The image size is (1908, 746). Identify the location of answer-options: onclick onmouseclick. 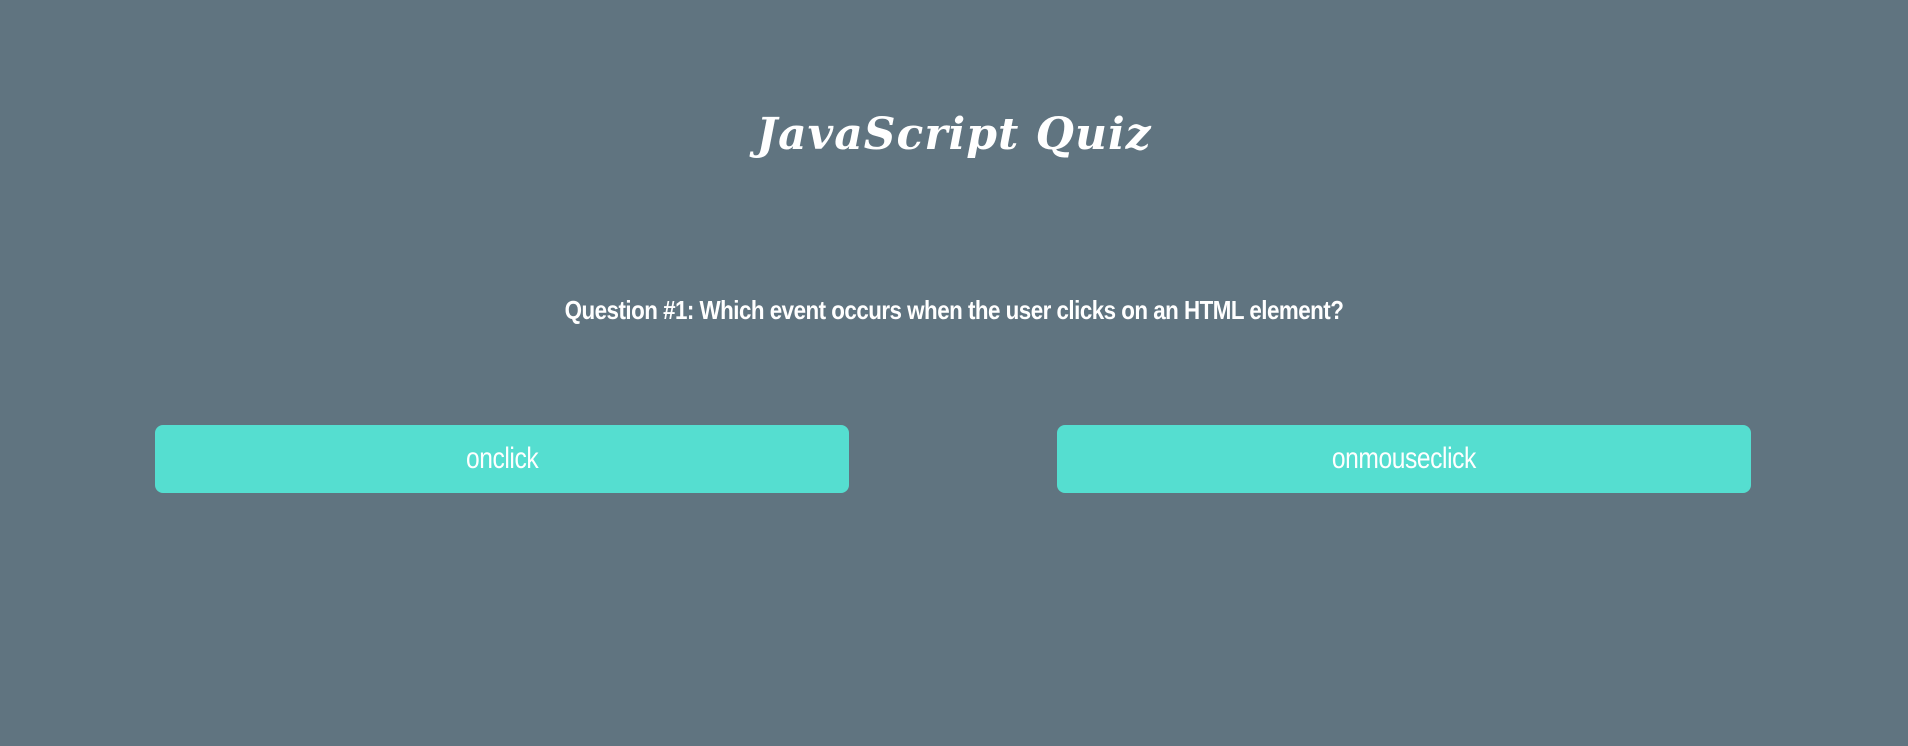
(954, 459).